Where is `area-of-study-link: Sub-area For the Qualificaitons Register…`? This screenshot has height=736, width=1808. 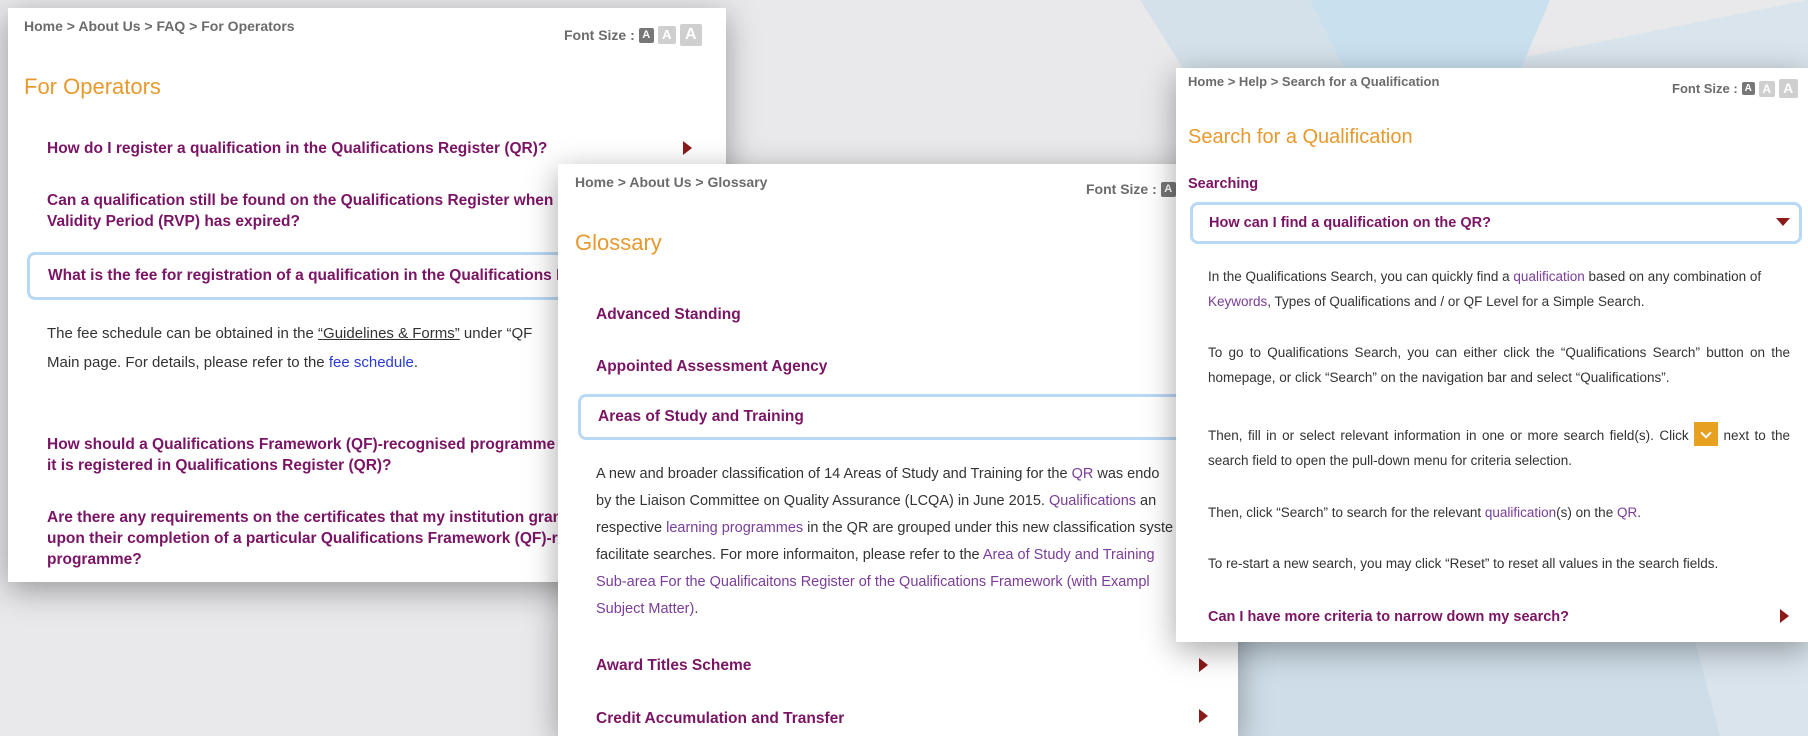 area-of-study-link: Sub-area For the Qualificaitons Register… is located at coordinates (873, 582).